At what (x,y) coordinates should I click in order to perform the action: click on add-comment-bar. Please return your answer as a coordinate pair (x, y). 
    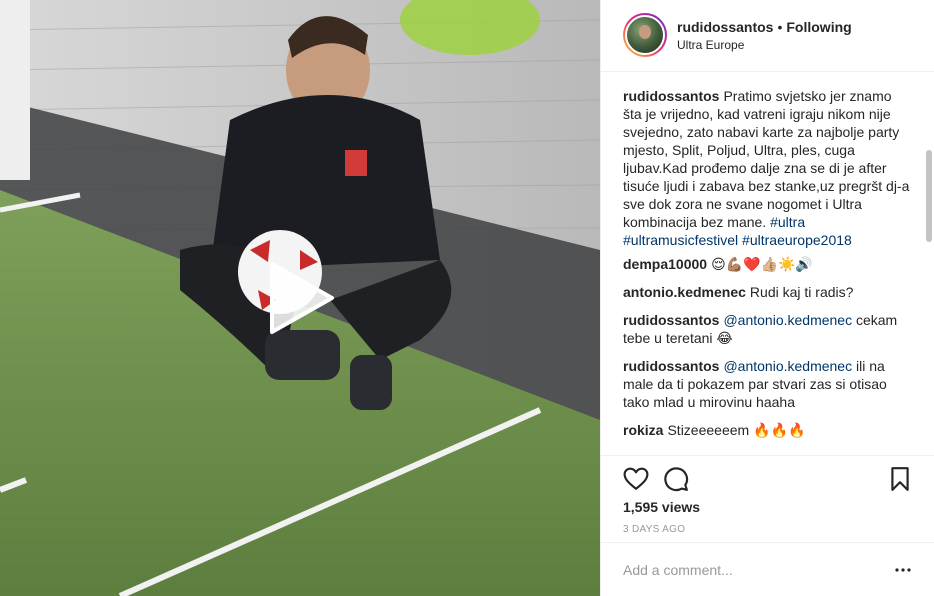
    Looking at the image, I should click on (767, 569).